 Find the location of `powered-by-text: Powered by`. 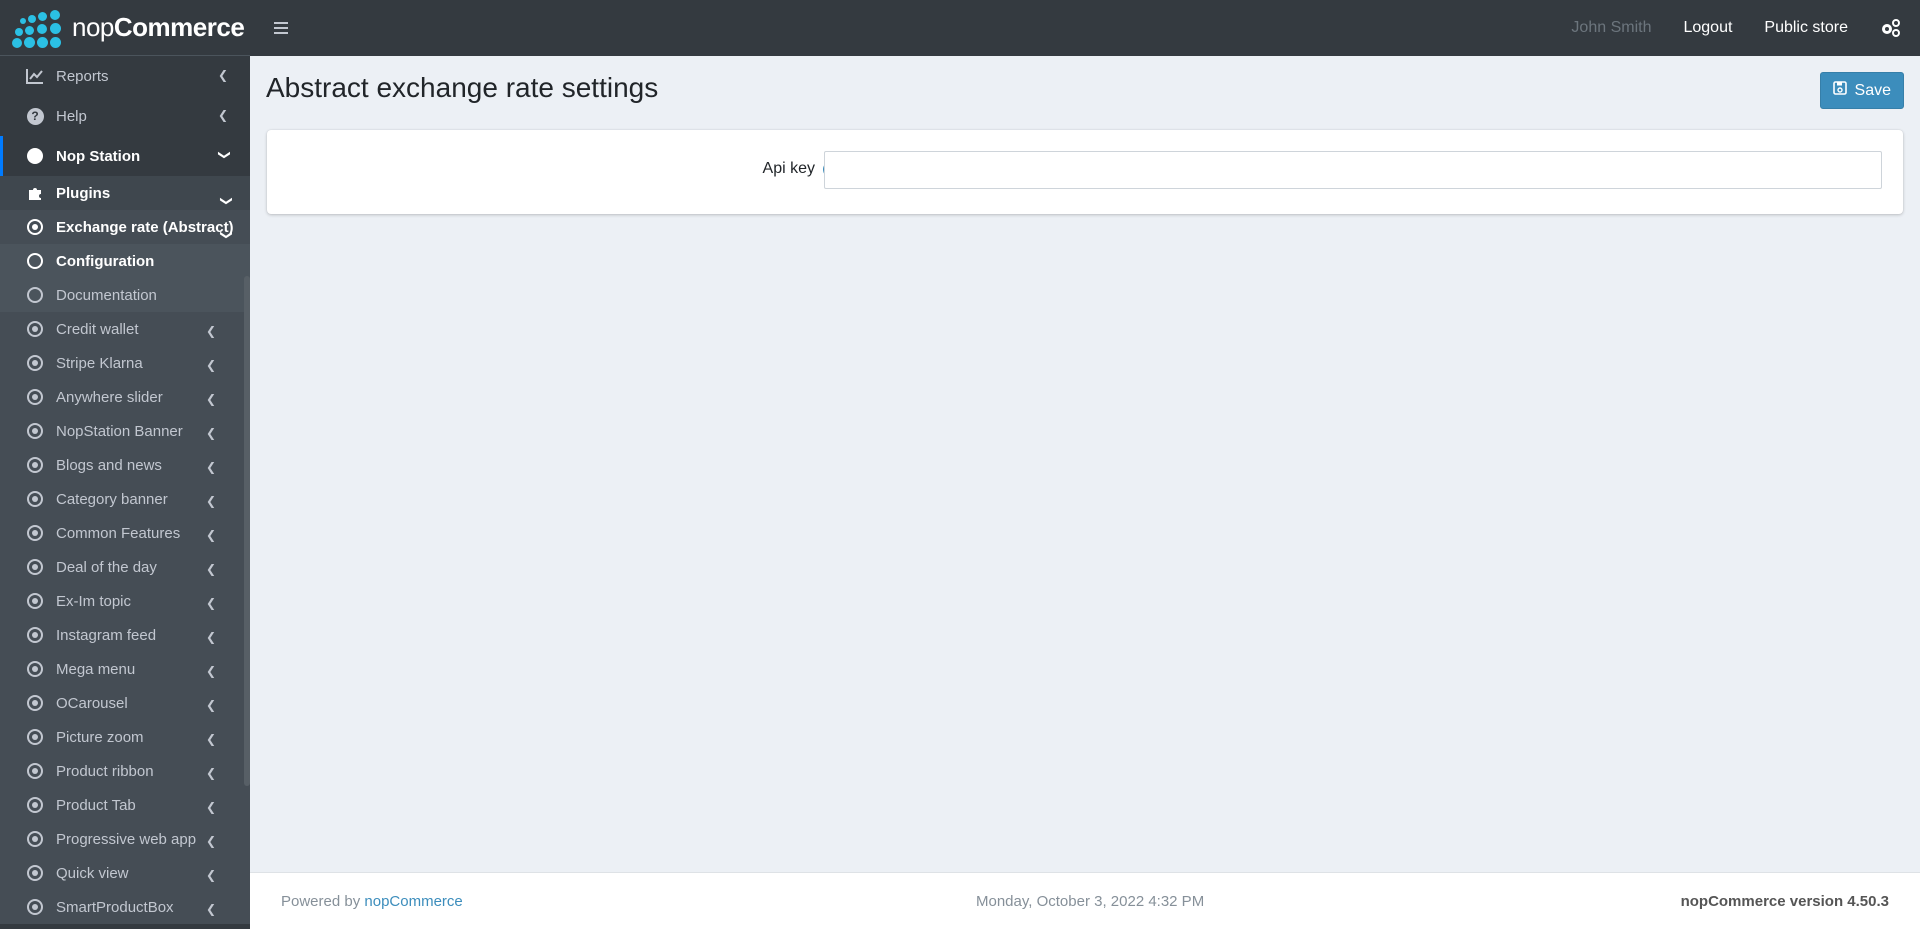

powered-by-text: Powered by is located at coordinates (323, 901).